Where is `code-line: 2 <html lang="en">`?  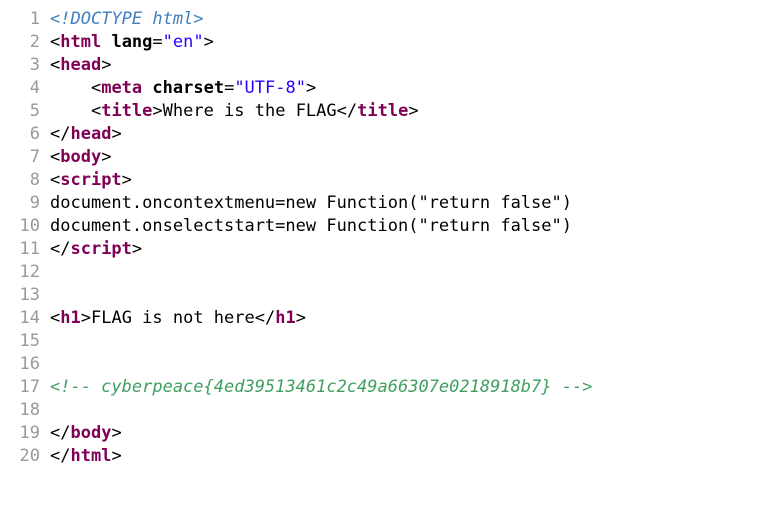 code-line: 2 <html lang="en"> is located at coordinates (391, 42).